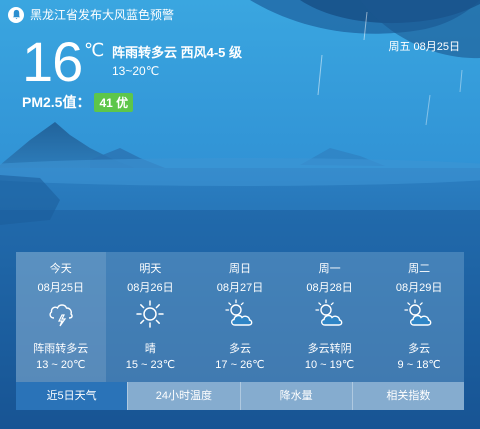 This screenshot has width=480, height=429. What do you see at coordinates (150, 314) in the screenshot?
I see `sun-icon` at bounding box center [150, 314].